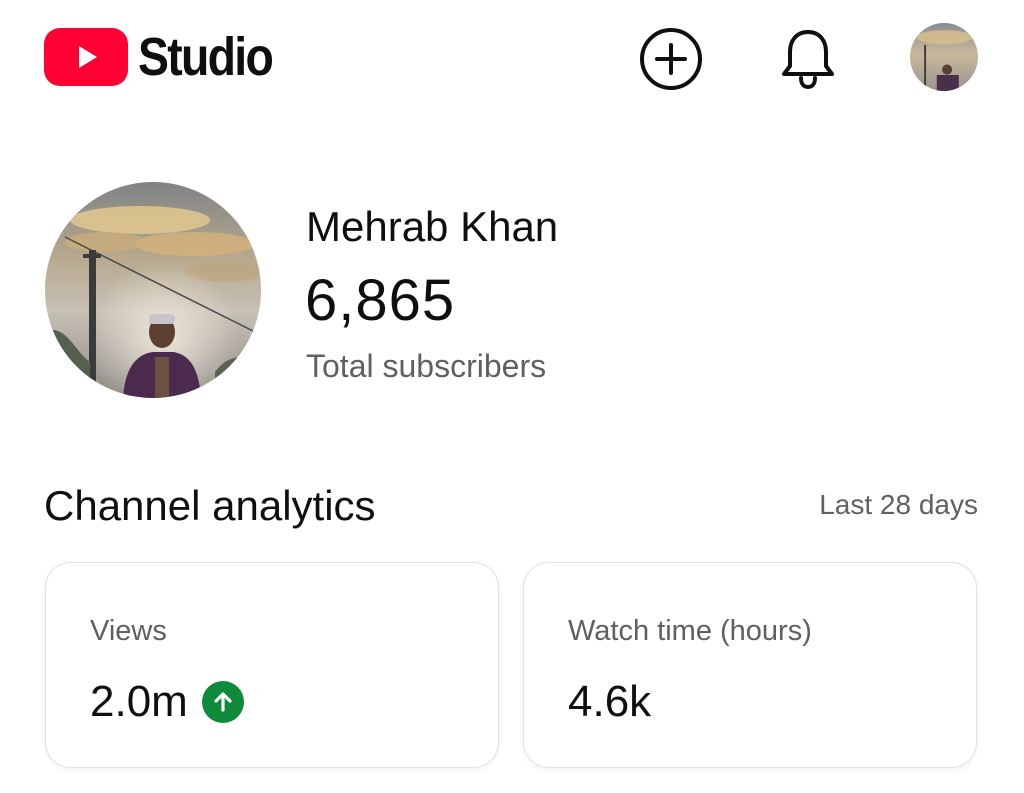 The image size is (1024, 793). Describe the element at coordinates (898, 505) in the screenshot. I see `period-selector: Last 28 days` at that location.